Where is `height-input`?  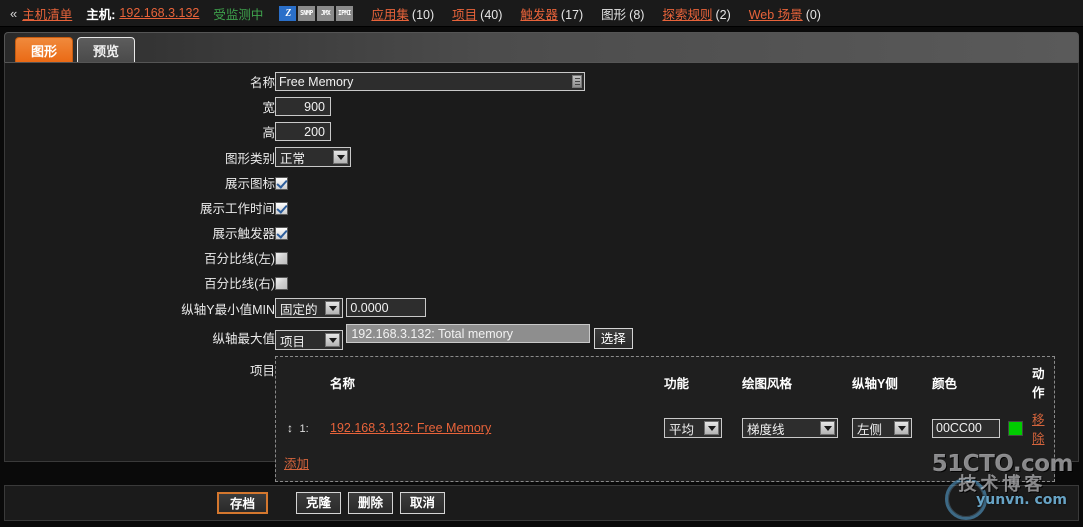
height-input is located at coordinates (303, 131).